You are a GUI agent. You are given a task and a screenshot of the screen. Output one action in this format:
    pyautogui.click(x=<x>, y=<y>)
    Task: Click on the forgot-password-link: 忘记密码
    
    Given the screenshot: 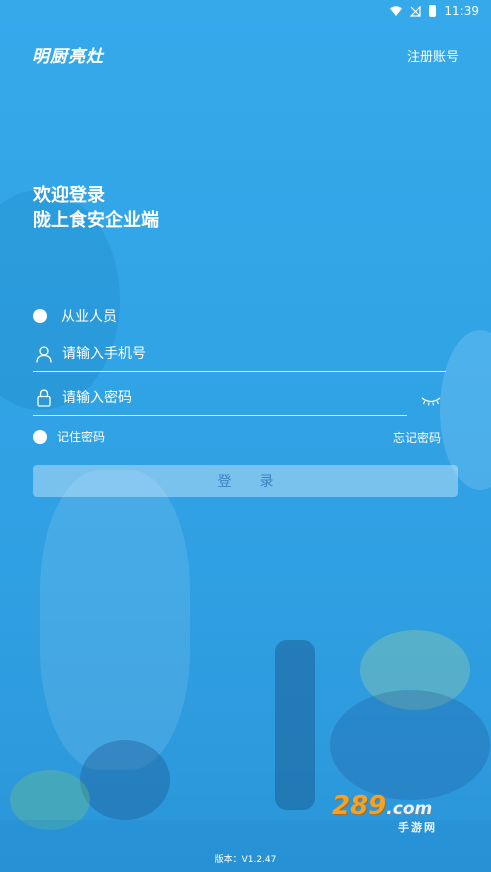 What is the action you would take?
    pyautogui.click(x=417, y=437)
    